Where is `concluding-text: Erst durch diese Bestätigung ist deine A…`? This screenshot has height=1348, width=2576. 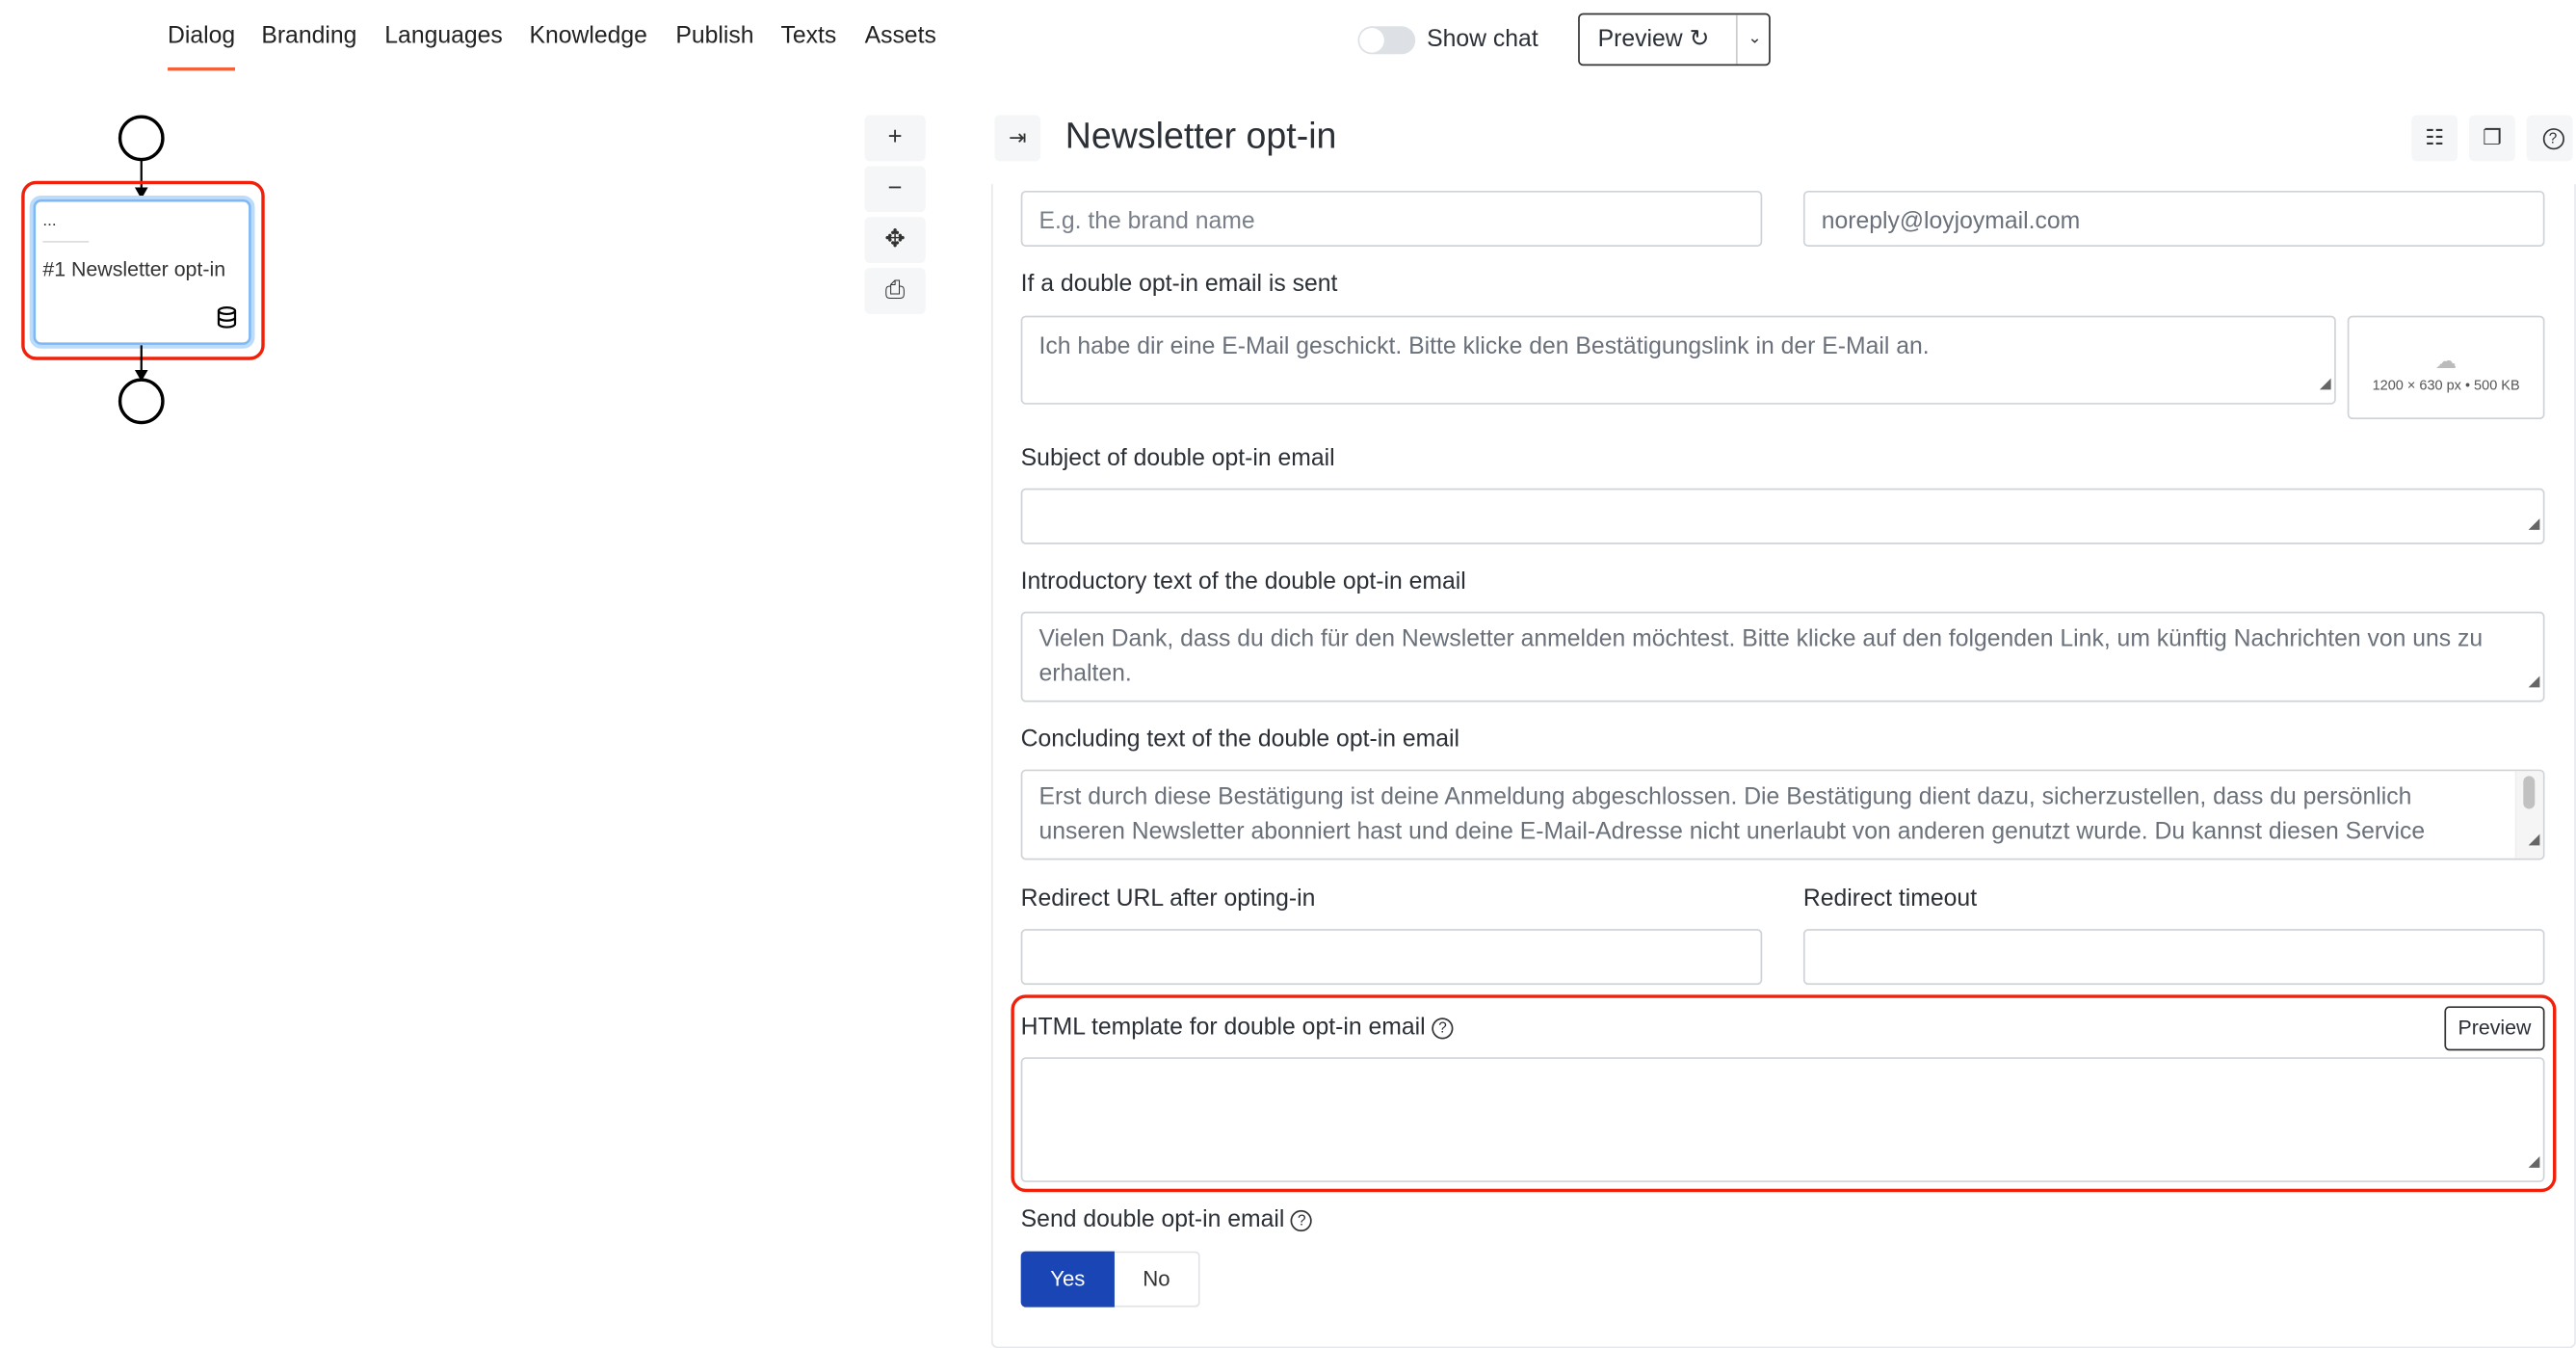 concluding-text: Erst durch diese Bestätigung ist deine A… is located at coordinates (1732, 814).